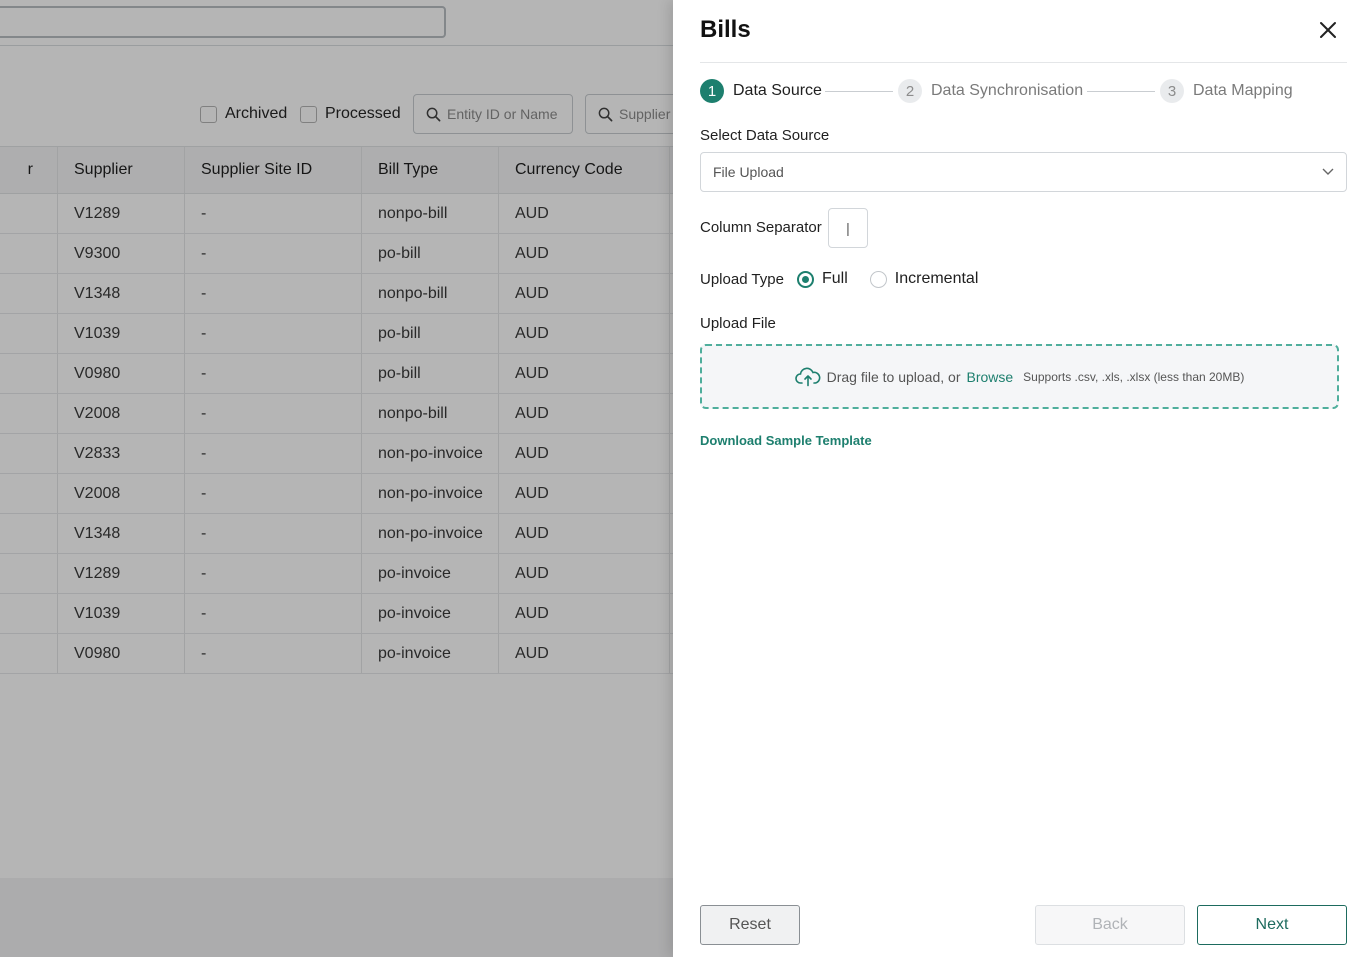 The width and height of the screenshot is (1370, 957). I want to click on table-row: V2008- nonpo-bill AUD, so click(336, 414).